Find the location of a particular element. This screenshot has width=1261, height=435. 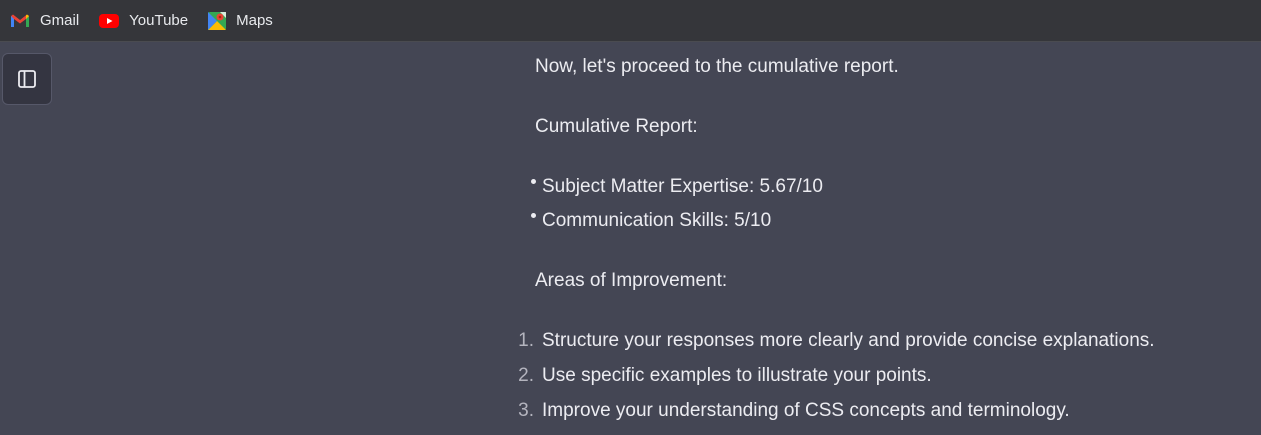

bookmark-label: Maps is located at coordinates (254, 20).